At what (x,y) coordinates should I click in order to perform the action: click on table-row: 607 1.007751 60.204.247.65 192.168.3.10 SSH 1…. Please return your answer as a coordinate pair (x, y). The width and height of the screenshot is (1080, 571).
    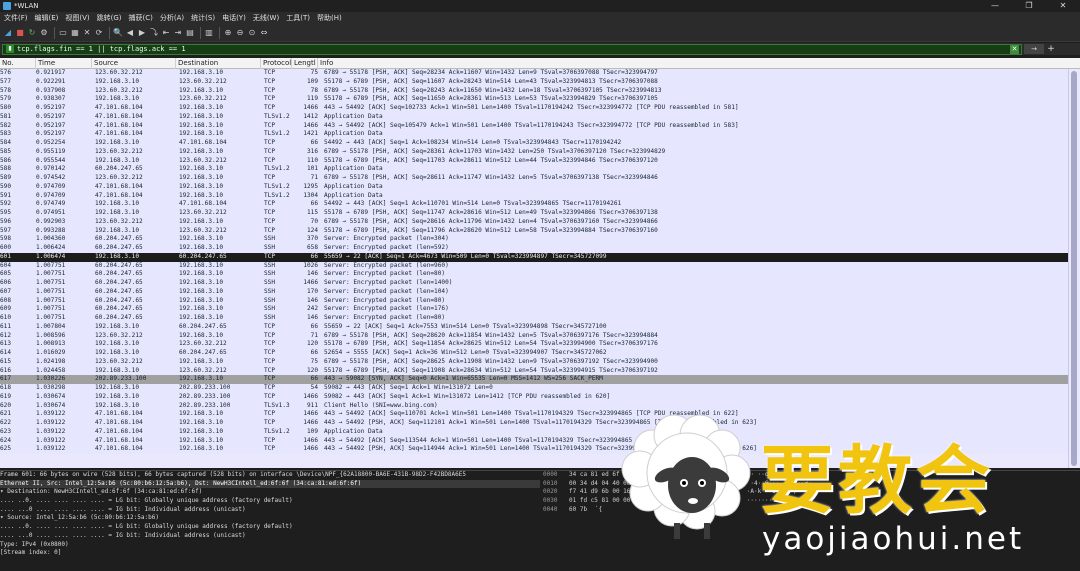
    Looking at the image, I should click on (534, 292).